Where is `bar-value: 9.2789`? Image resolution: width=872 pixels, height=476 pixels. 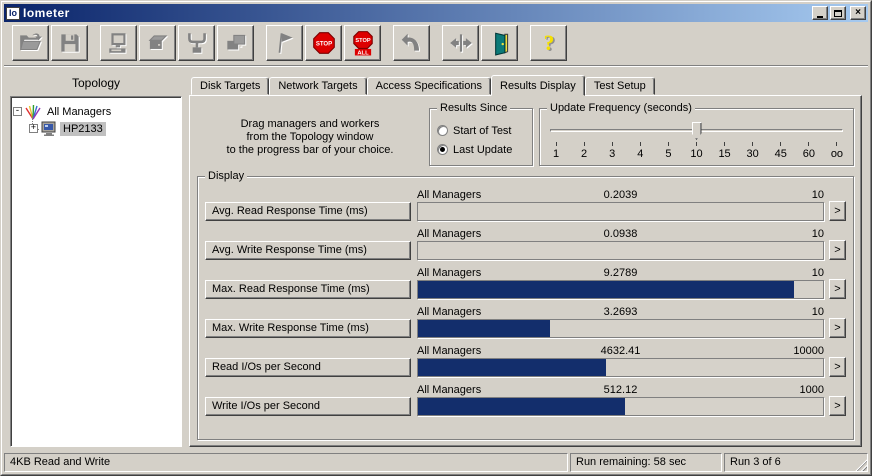
bar-value: 9.2789 is located at coordinates (620, 273).